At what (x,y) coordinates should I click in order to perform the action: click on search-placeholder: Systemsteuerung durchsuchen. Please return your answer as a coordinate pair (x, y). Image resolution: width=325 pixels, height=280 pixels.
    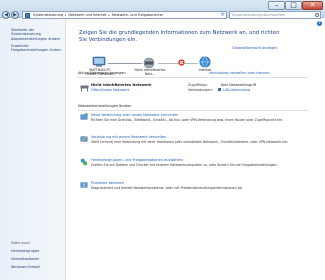
    Looking at the image, I should click on (258, 15).